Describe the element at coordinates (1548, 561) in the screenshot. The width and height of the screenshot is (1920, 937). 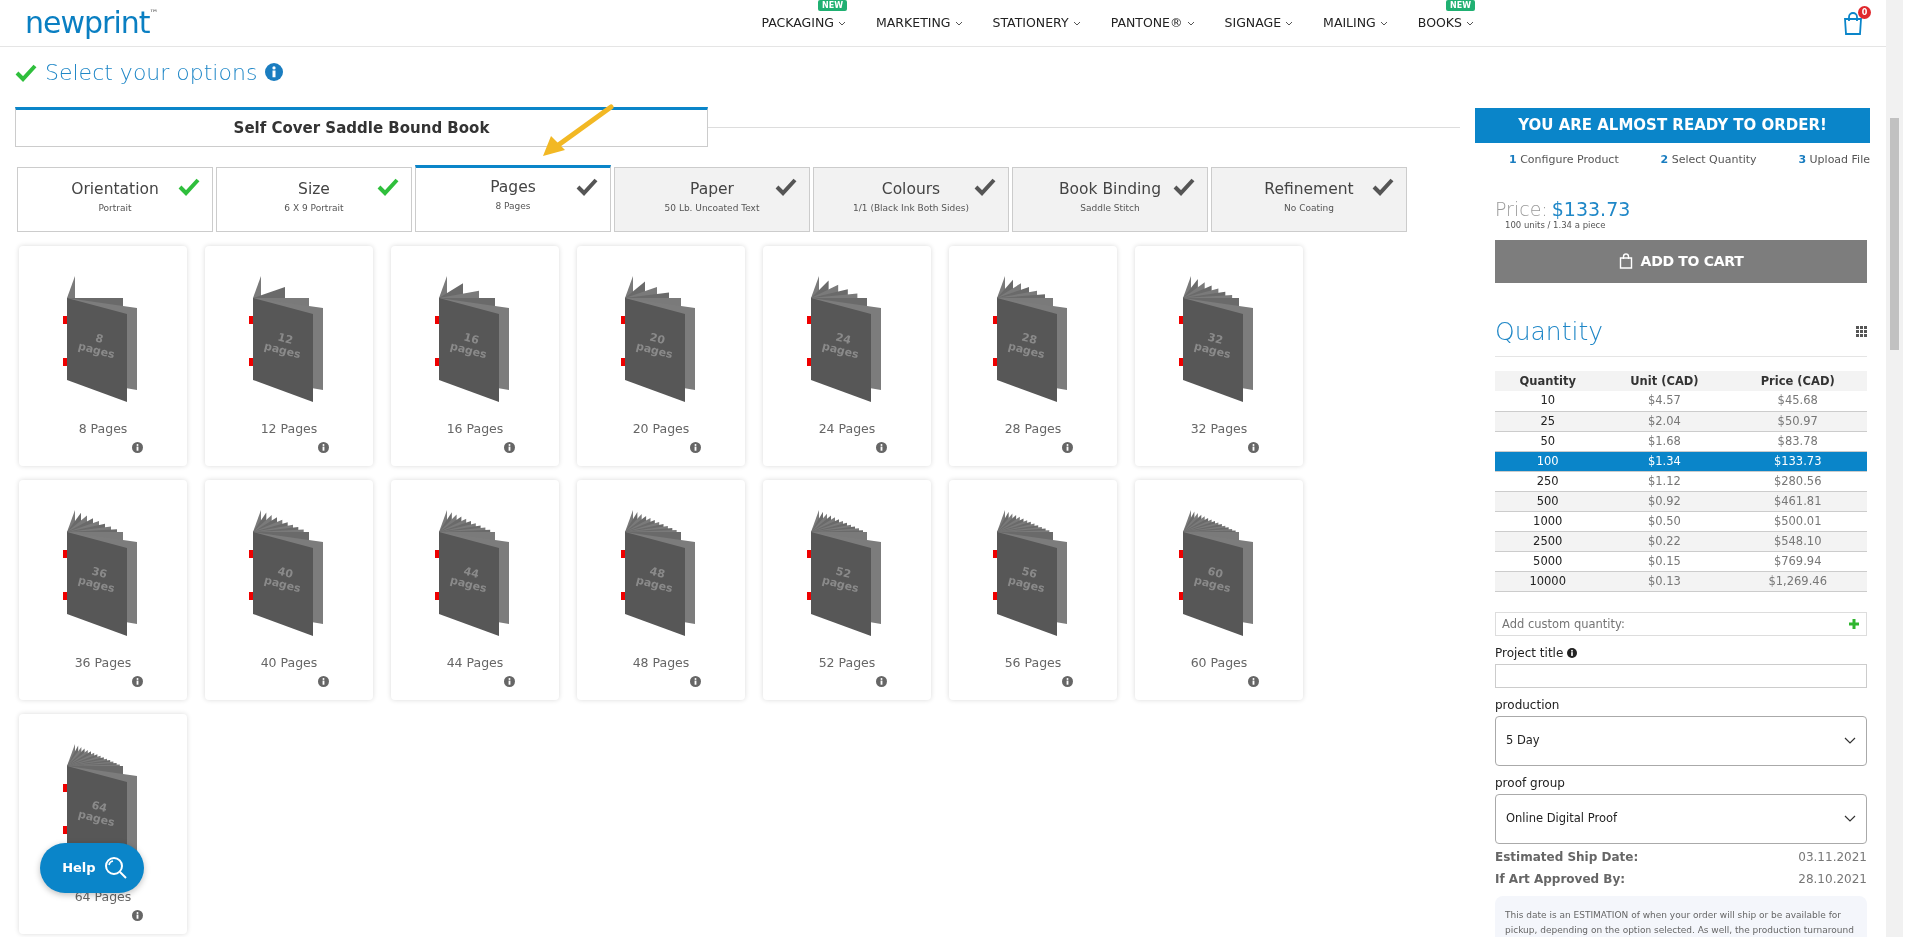
I see `table-cell: 5000` at that location.